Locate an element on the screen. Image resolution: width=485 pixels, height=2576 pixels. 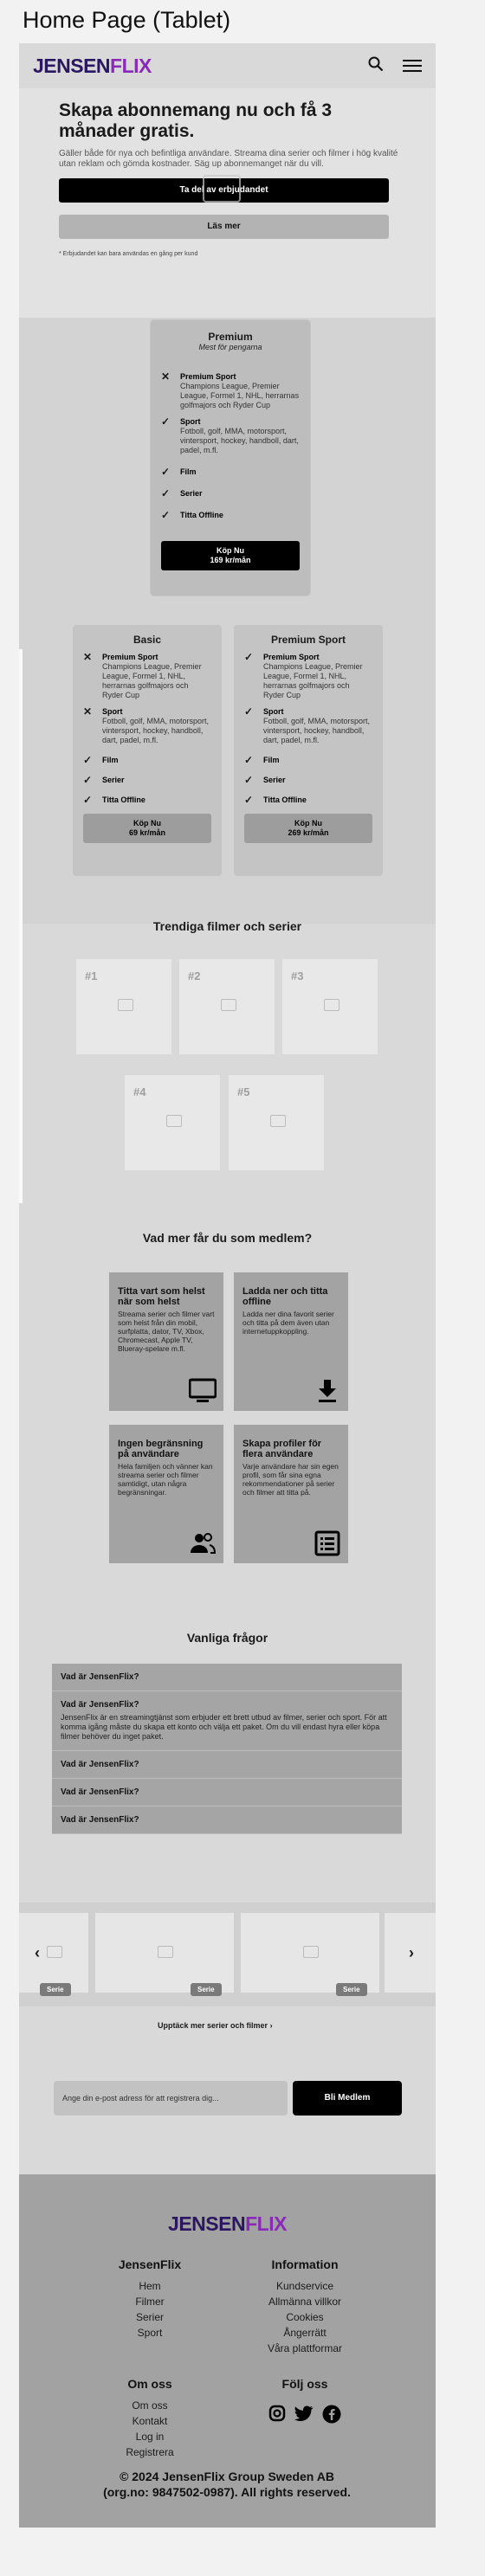
discover-link-label: Upptäck mer serier och filmer is located at coordinates (213, 2025).